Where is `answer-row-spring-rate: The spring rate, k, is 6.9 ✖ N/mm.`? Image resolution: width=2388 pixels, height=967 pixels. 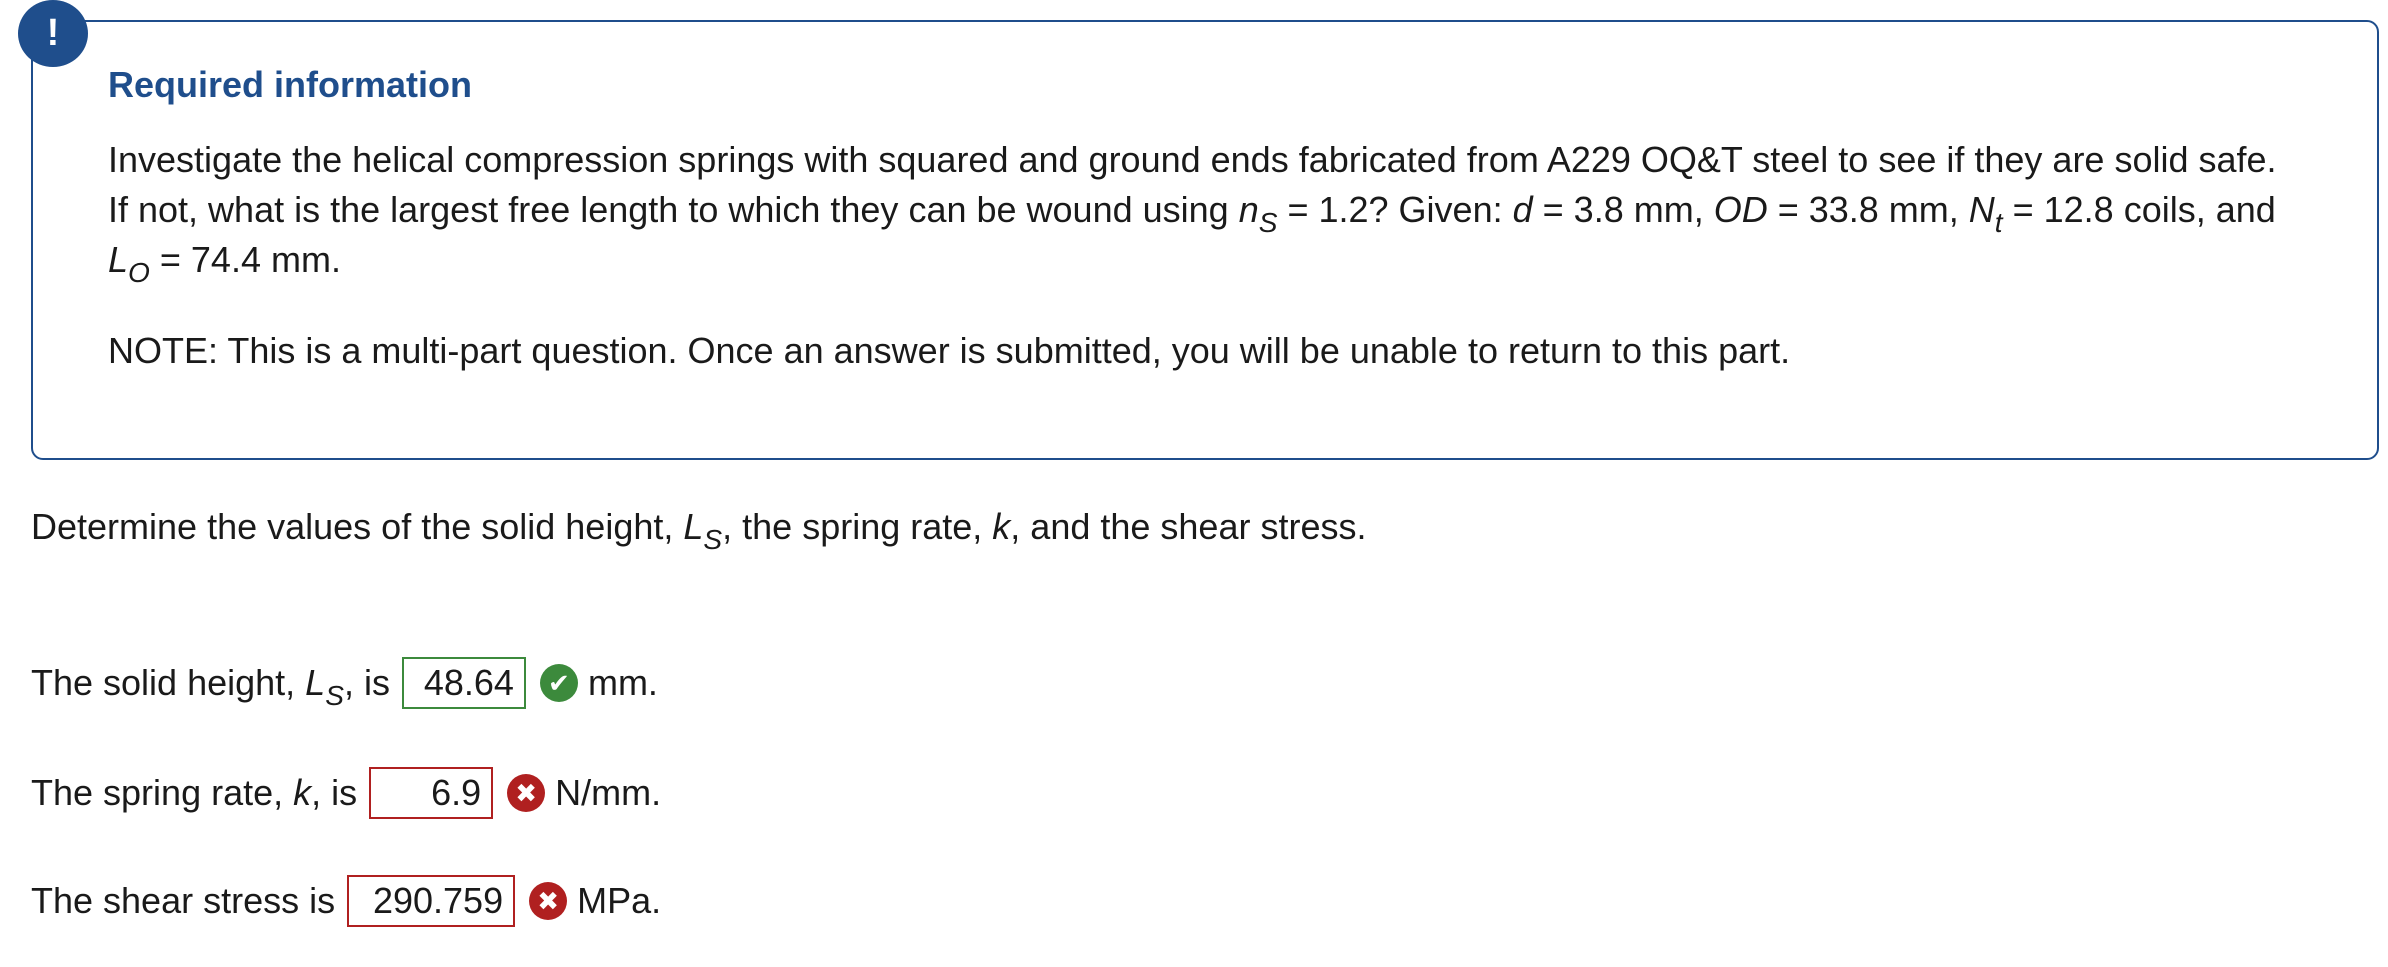
answer-row-spring-rate: The spring rate, k, is 6.9 ✖ N/mm. is located at coordinates (346, 793).